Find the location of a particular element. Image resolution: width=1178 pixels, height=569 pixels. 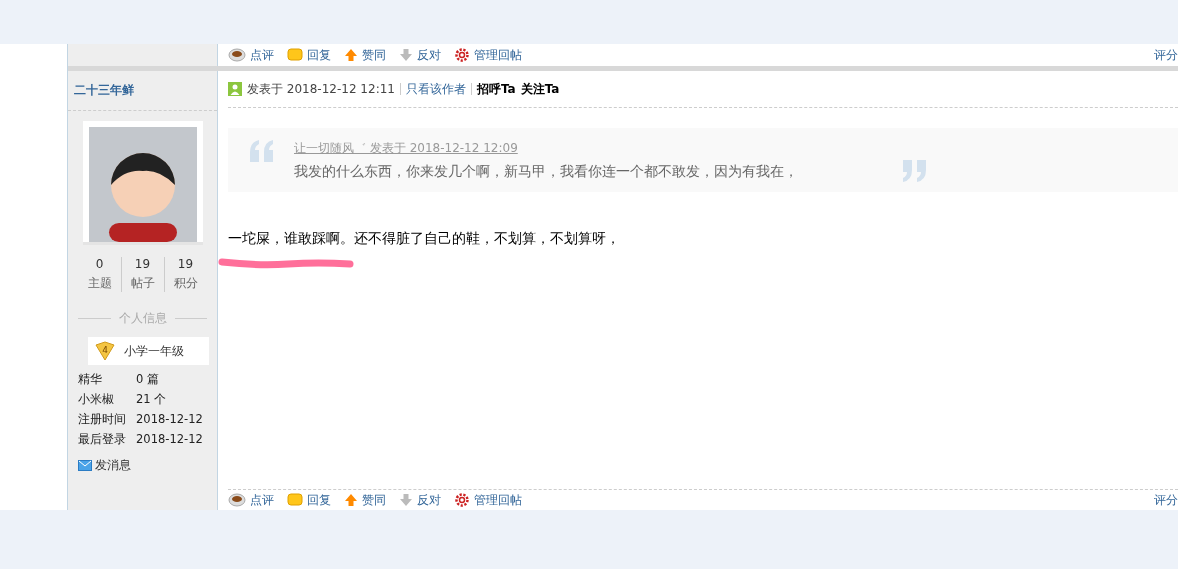

quote-text: 我发的什么东西，你来发几个啊，新马甲，我看你连一个都不敢发，因为有我在， is located at coordinates (546, 172).